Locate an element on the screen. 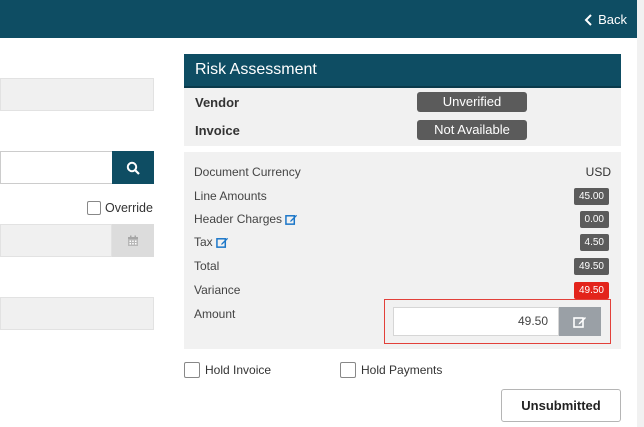  hold-payments-checkbox: Hold Payments is located at coordinates (391, 370).